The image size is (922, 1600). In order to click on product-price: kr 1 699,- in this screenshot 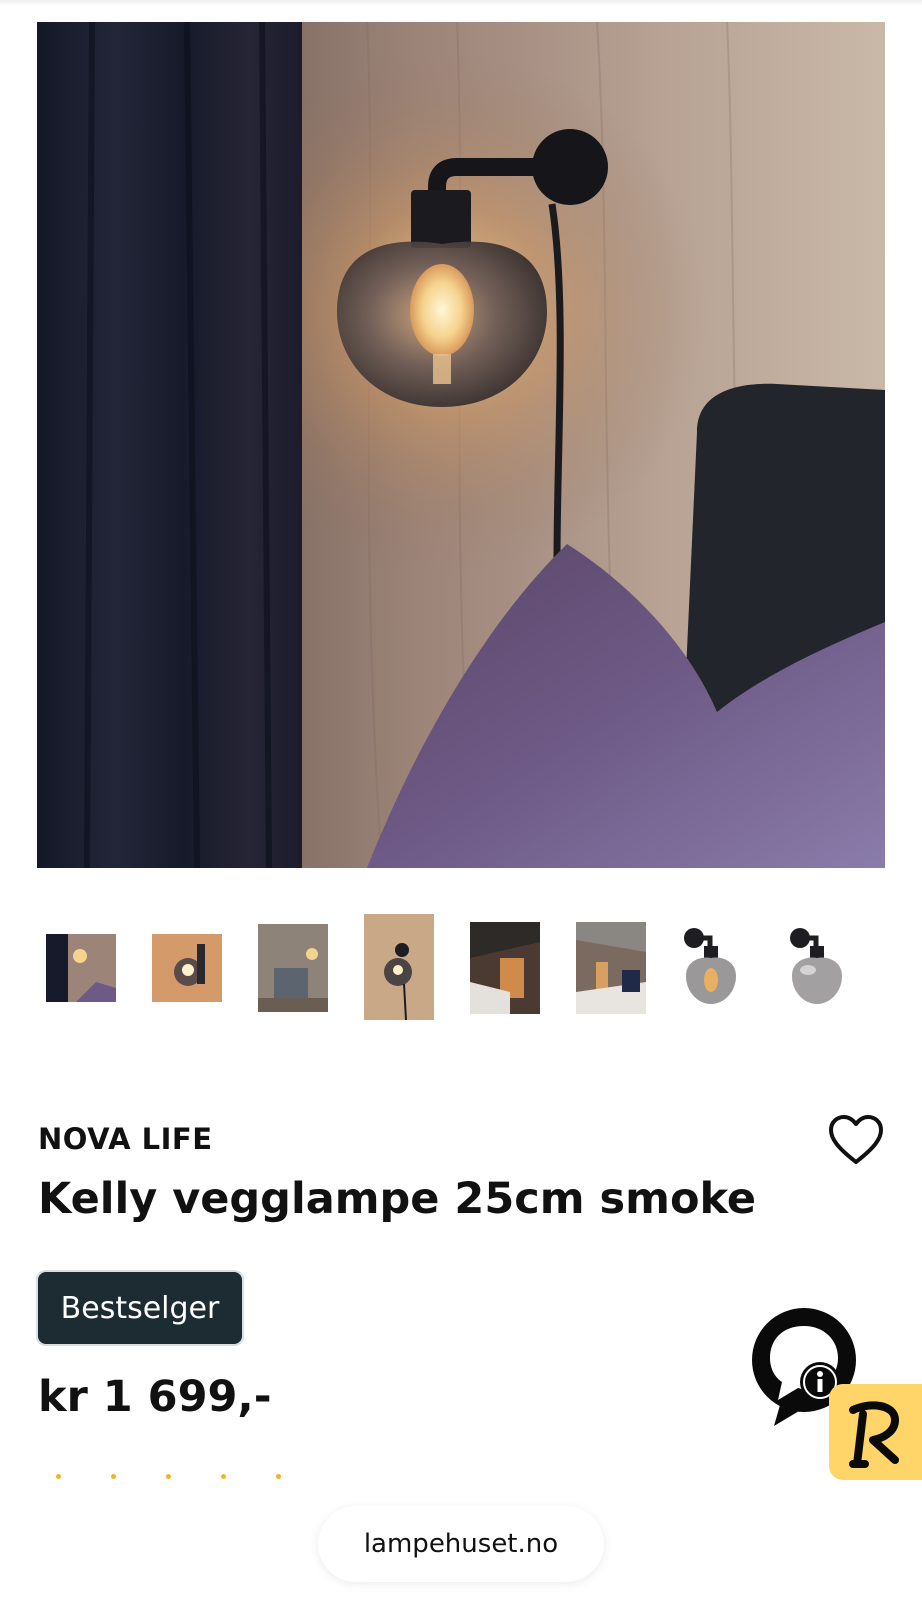, I will do `click(155, 1397)`.